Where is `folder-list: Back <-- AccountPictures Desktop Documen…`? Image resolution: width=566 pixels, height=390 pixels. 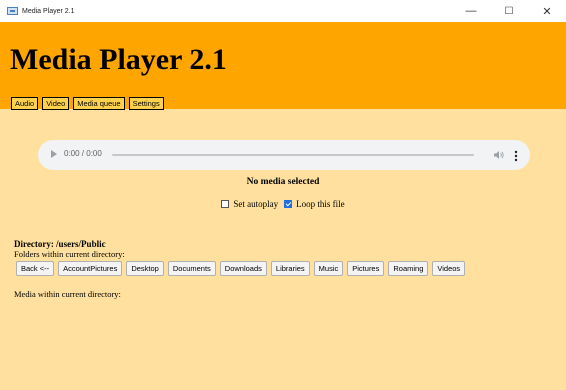 folder-list: Back <-- AccountPictures Desktop Documen… is located at coordinates (241, 268).